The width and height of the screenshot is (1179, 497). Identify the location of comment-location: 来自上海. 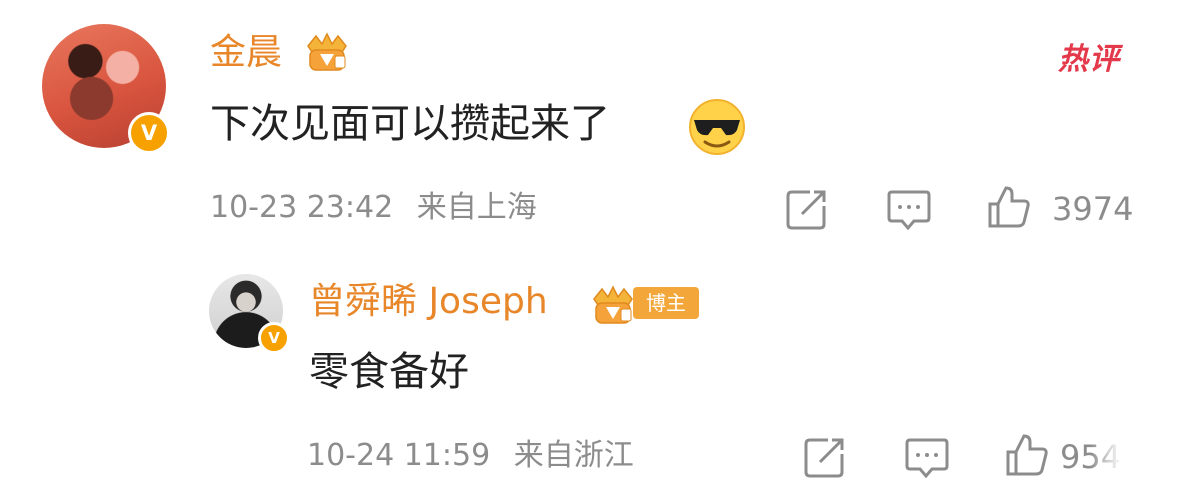
(476, 207).